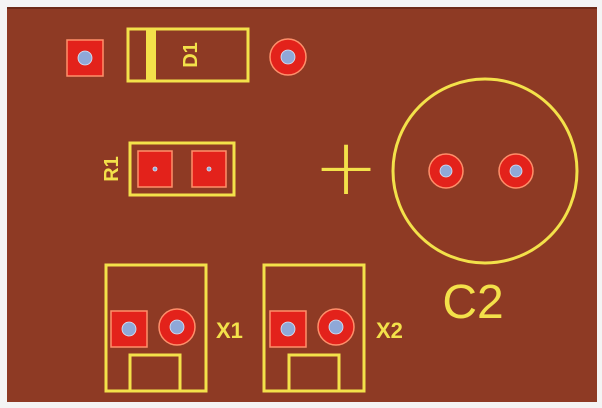  I want to click on c2-designator: C2, so click(472, 302).